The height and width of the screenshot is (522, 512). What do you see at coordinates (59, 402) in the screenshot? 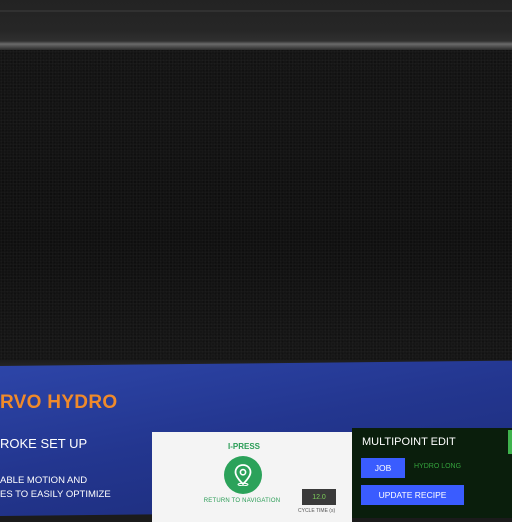
I see `app-title: RVO HYDRO` at bounding box center [59, 402].